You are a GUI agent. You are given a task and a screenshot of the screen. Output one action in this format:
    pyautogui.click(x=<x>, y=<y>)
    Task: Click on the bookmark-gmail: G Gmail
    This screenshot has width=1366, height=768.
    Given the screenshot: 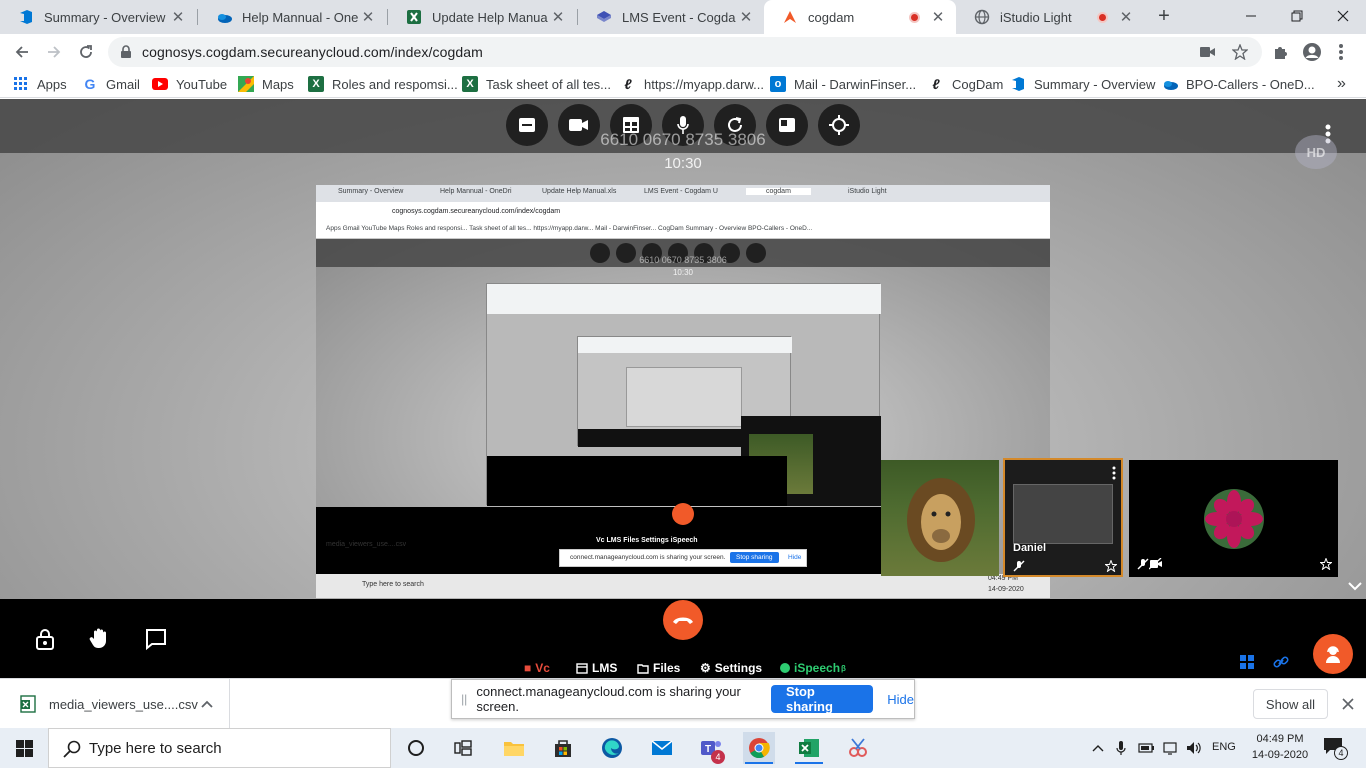 What is the action you would take?
    pyautogui.click(x=111, y=84)
    